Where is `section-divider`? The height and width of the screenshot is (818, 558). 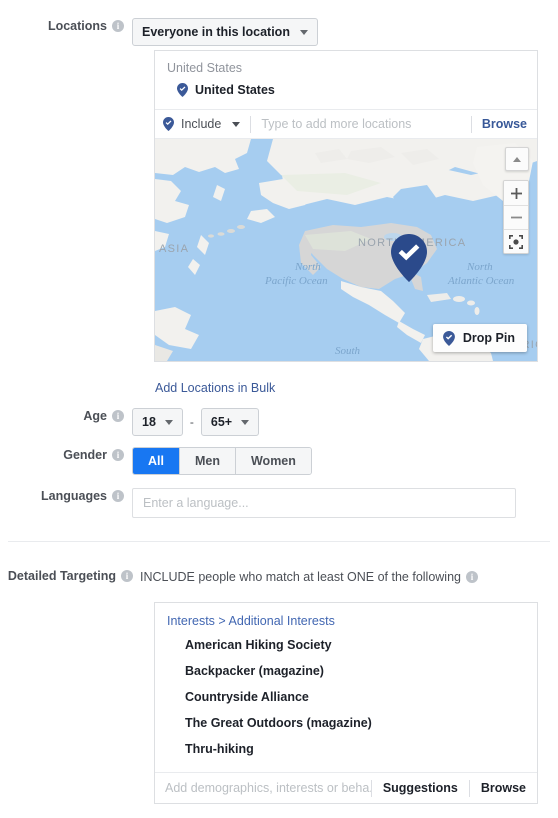 section-divider is located at coordinates (279, 541).